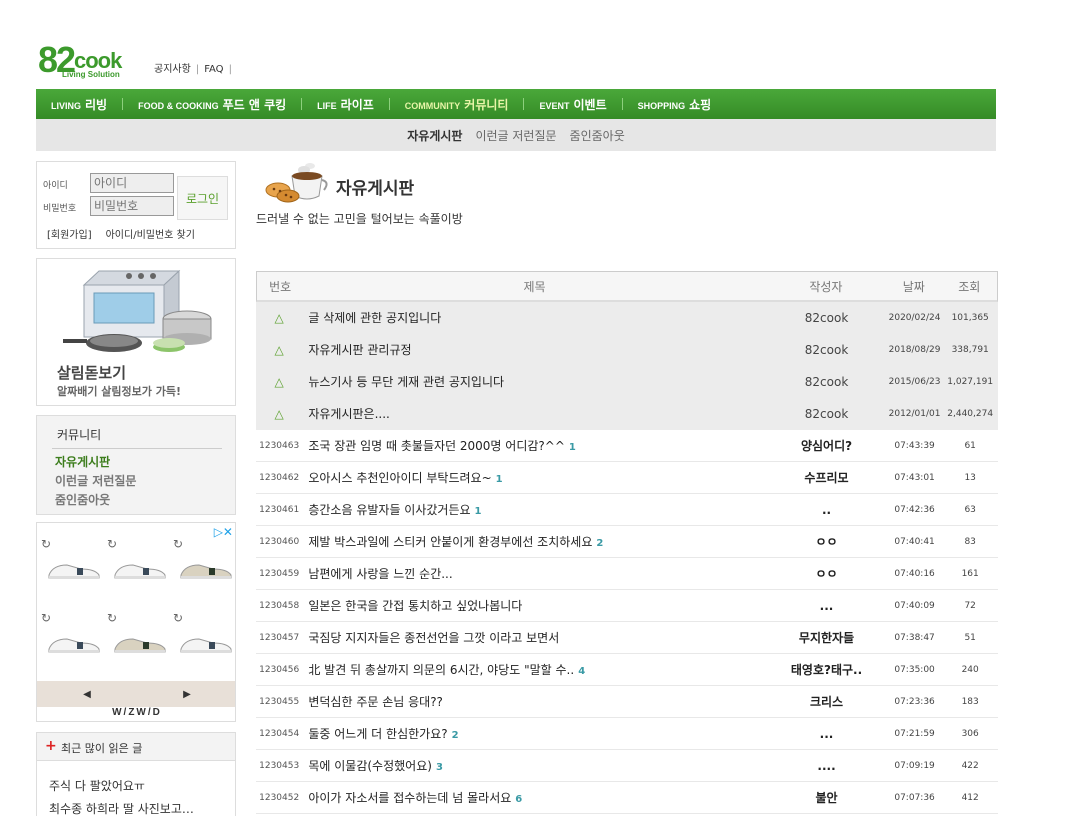 The width and height of the screenshot is (1087, 816). I want to click on comment-count: 6, so click(518, 799).